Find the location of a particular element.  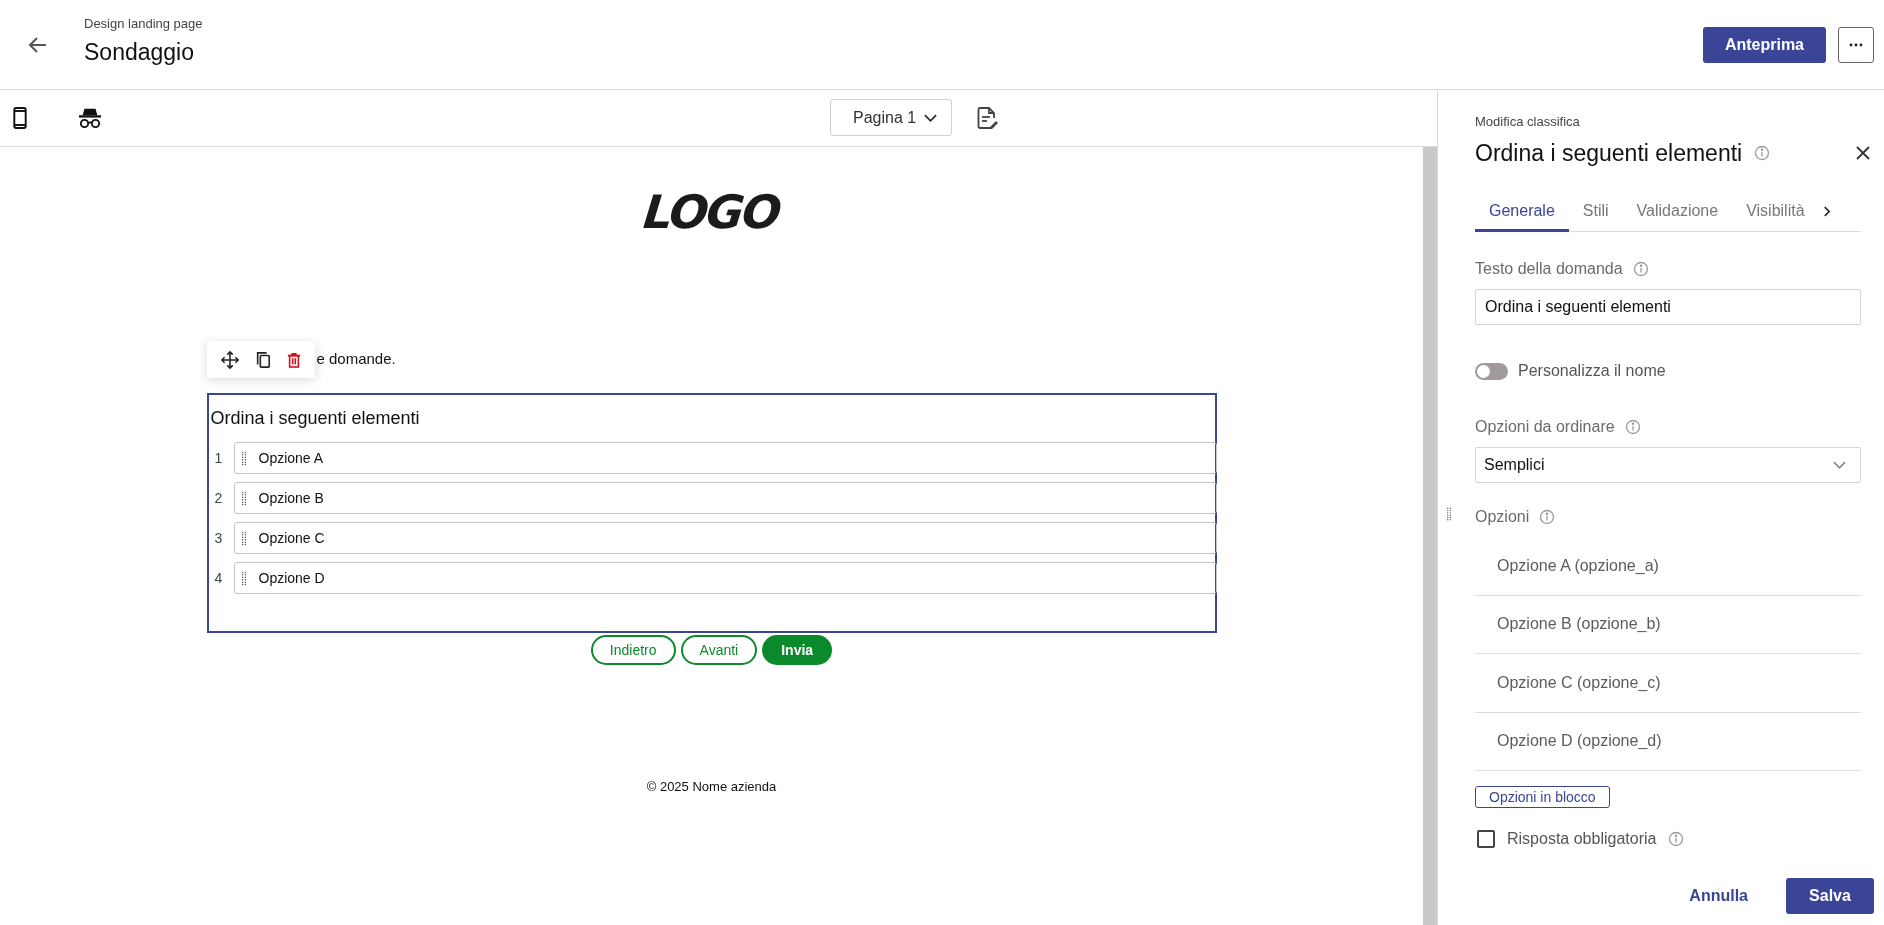

text-input: Ordina i seguenti elementi is located at coordinates (1668, 307).